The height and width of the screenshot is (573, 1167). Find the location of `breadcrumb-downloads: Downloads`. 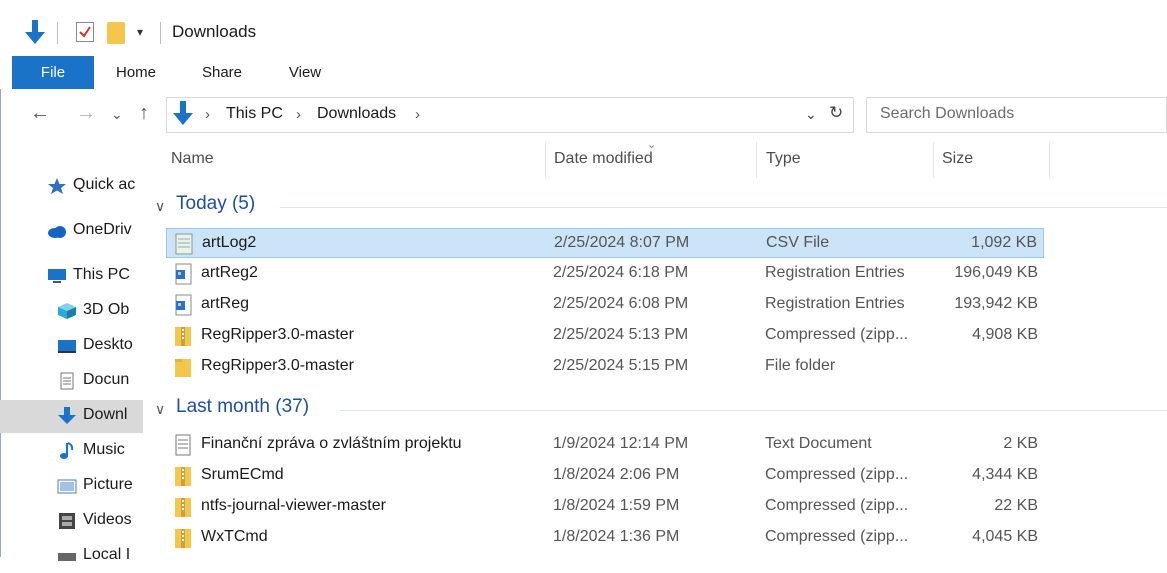

breadcrumb-downloads: Downloads is located at coordinates (356, 114).